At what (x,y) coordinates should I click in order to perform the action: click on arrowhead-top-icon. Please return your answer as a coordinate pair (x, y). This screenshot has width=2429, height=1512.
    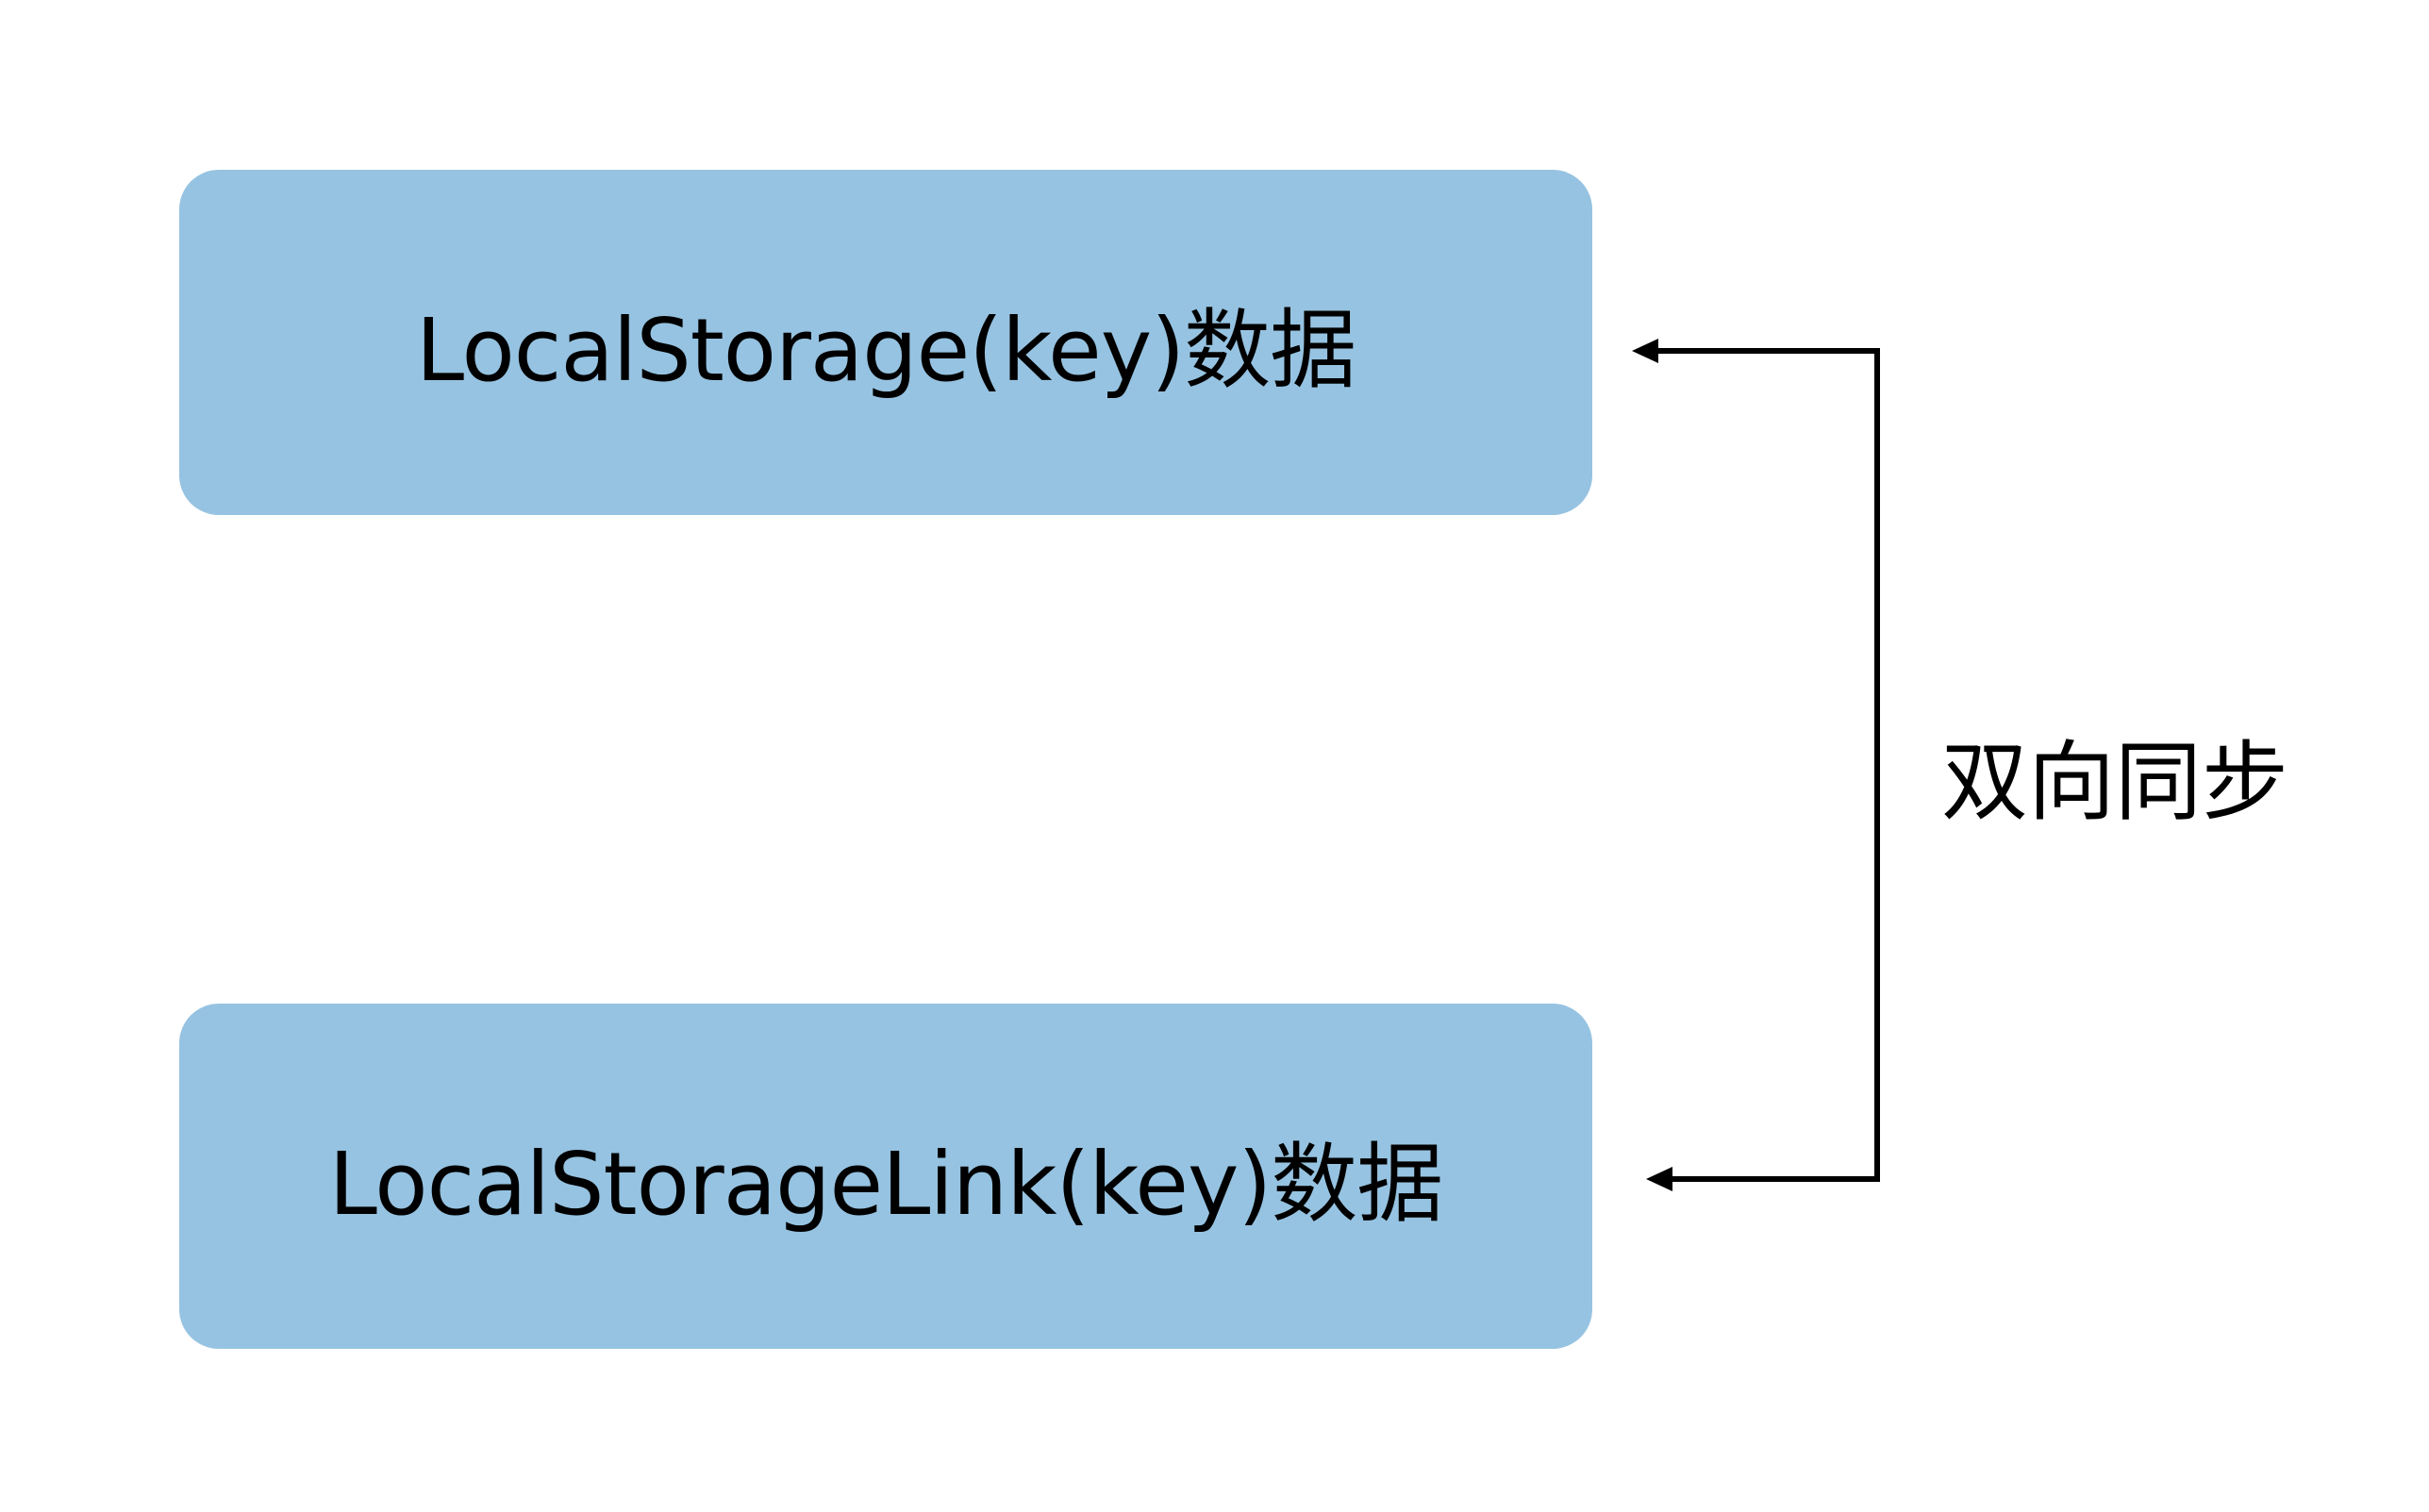
    Looking at the image, I should click on (1645, 351).